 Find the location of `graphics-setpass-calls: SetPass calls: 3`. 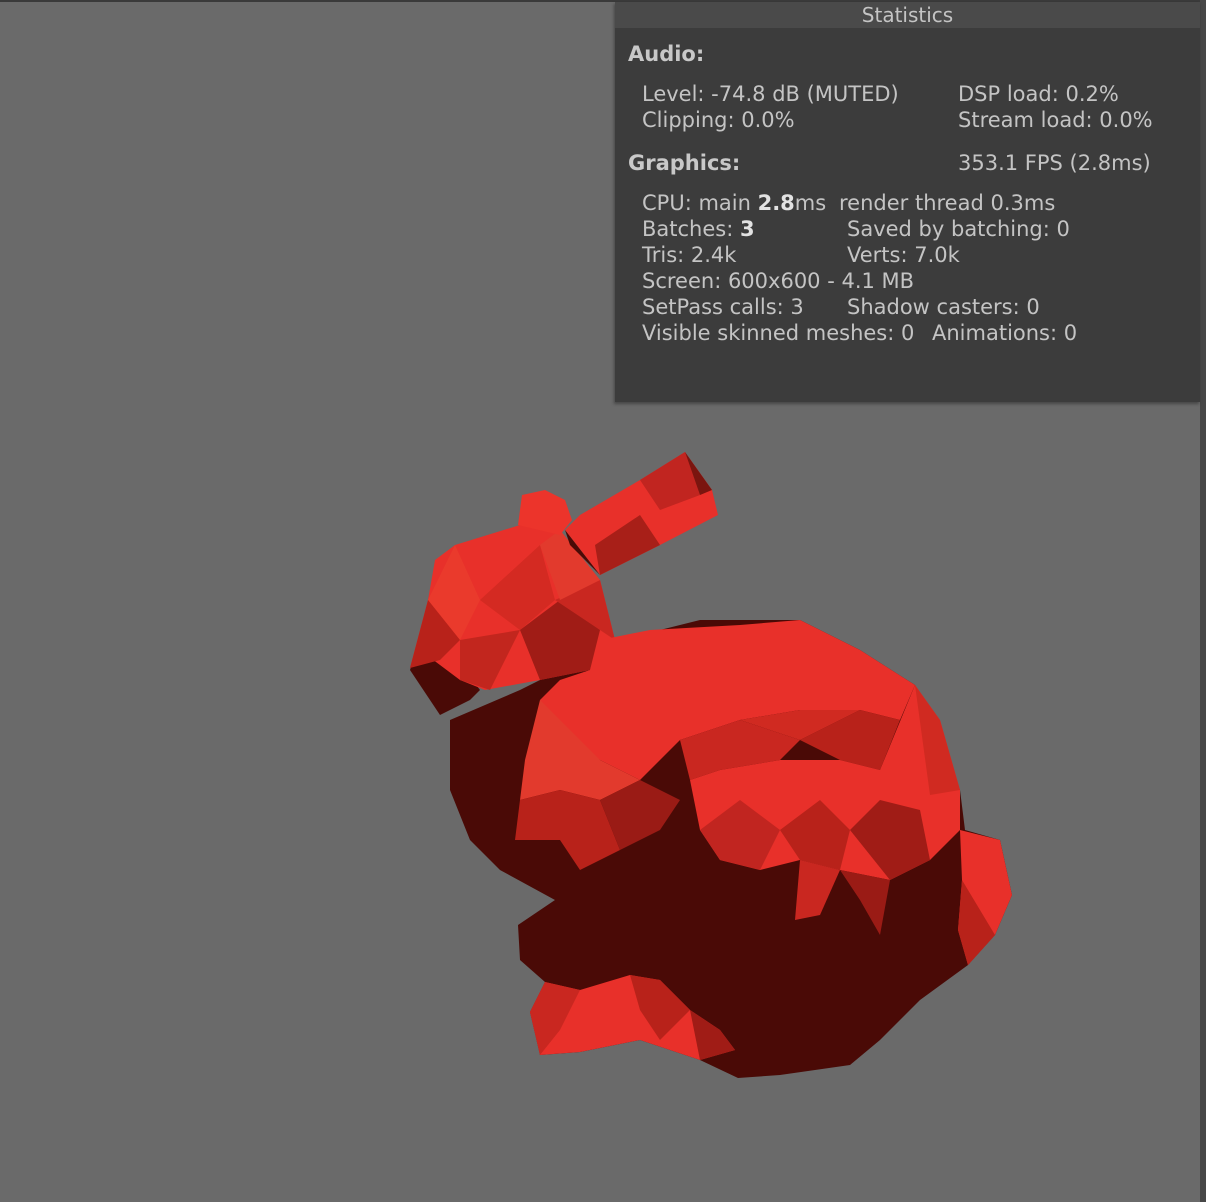

graphics-setpass-calls: SetPass calls: 3 is located at coordinates (723, 307).